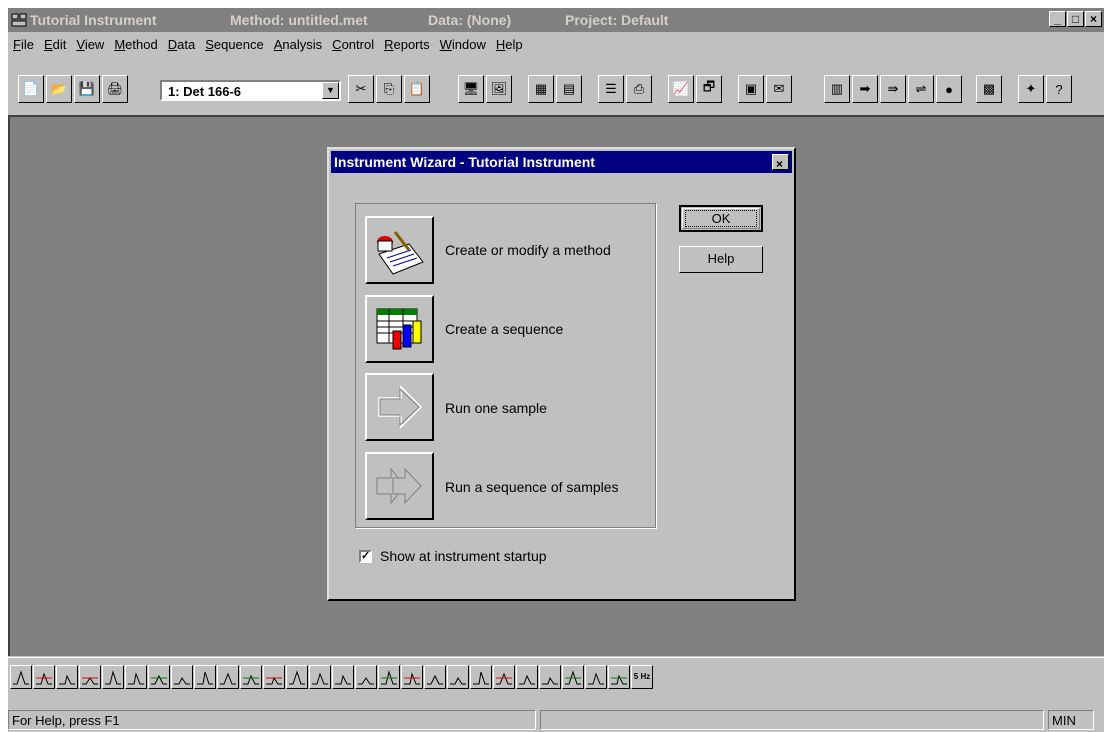 Image resolution: width=1104 pixels, height=732 pixels. Describe the element at coordinates (330, 90) in the screenshot. I see `chevron-down-icon: ▼` at that location.